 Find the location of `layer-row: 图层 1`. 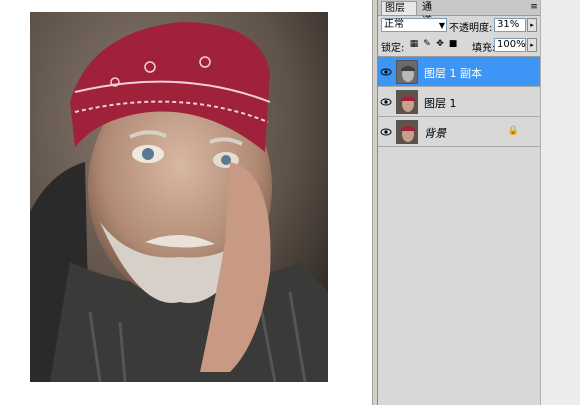

layer-row: 图层 1 is located at coordinates (459, 102).